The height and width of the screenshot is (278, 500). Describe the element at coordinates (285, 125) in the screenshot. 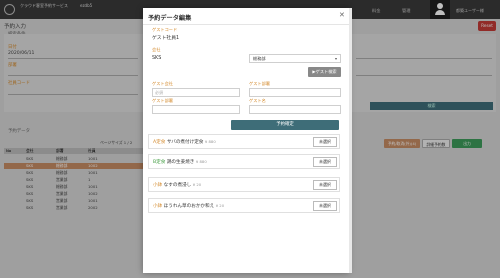

I see `confirm-reservation-button: 予約確定` at that location.